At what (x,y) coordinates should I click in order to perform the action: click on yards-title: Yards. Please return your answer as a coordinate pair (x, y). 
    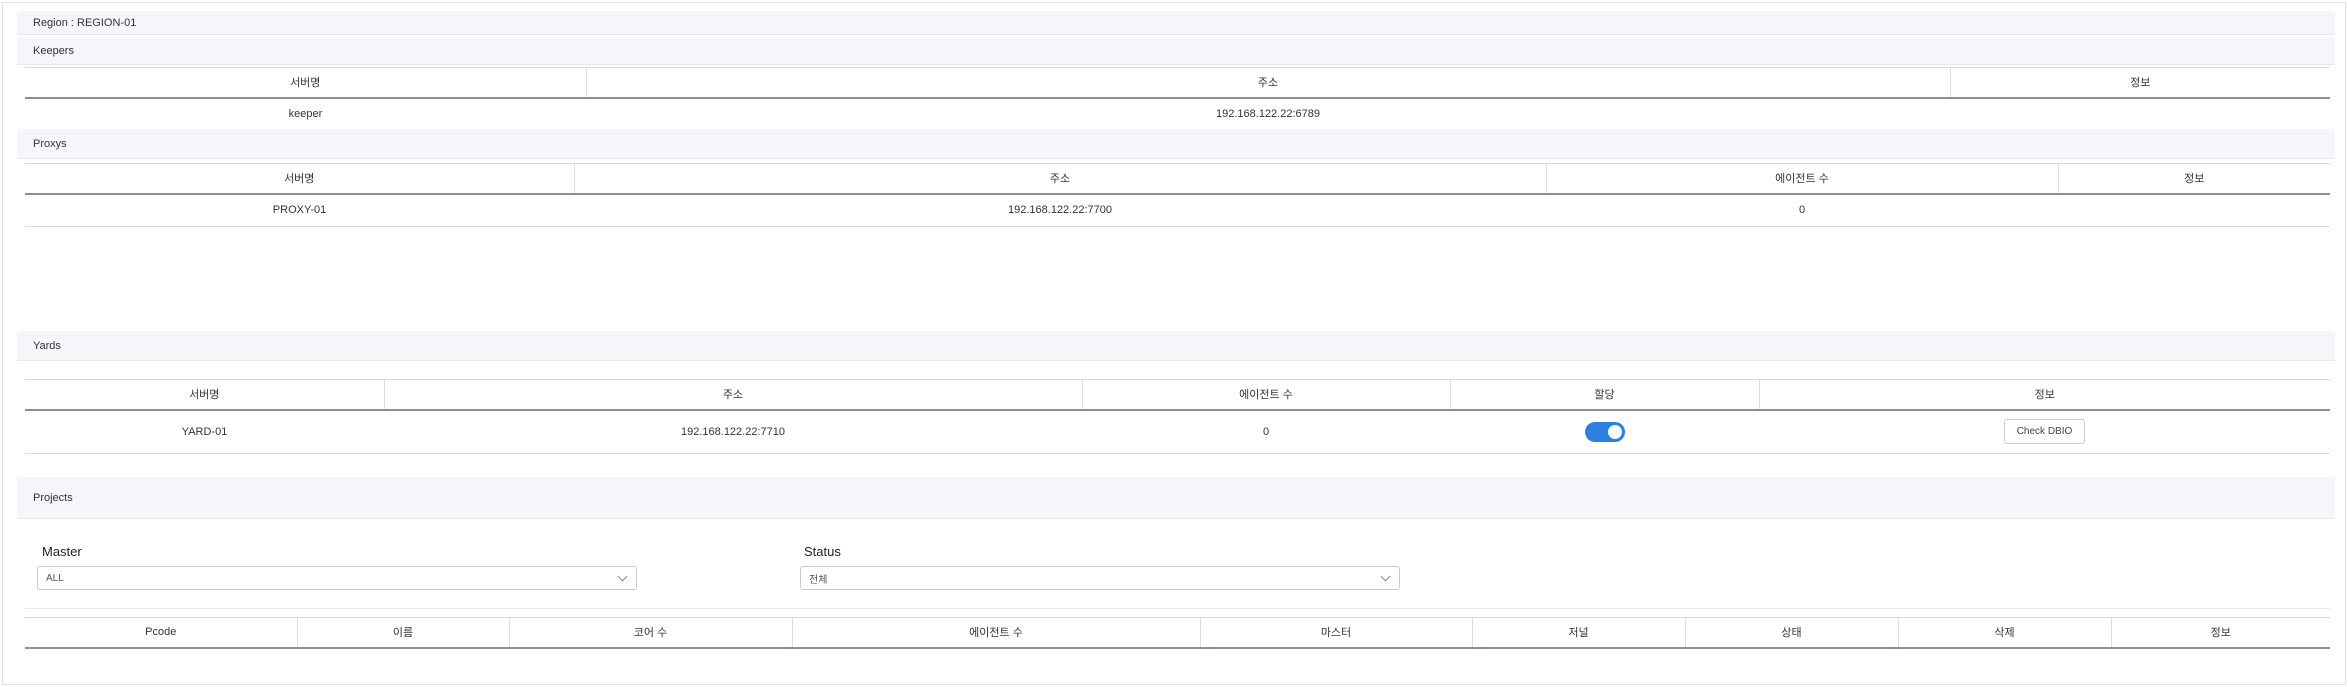
    Looking at the image, I should click on (47, 345).